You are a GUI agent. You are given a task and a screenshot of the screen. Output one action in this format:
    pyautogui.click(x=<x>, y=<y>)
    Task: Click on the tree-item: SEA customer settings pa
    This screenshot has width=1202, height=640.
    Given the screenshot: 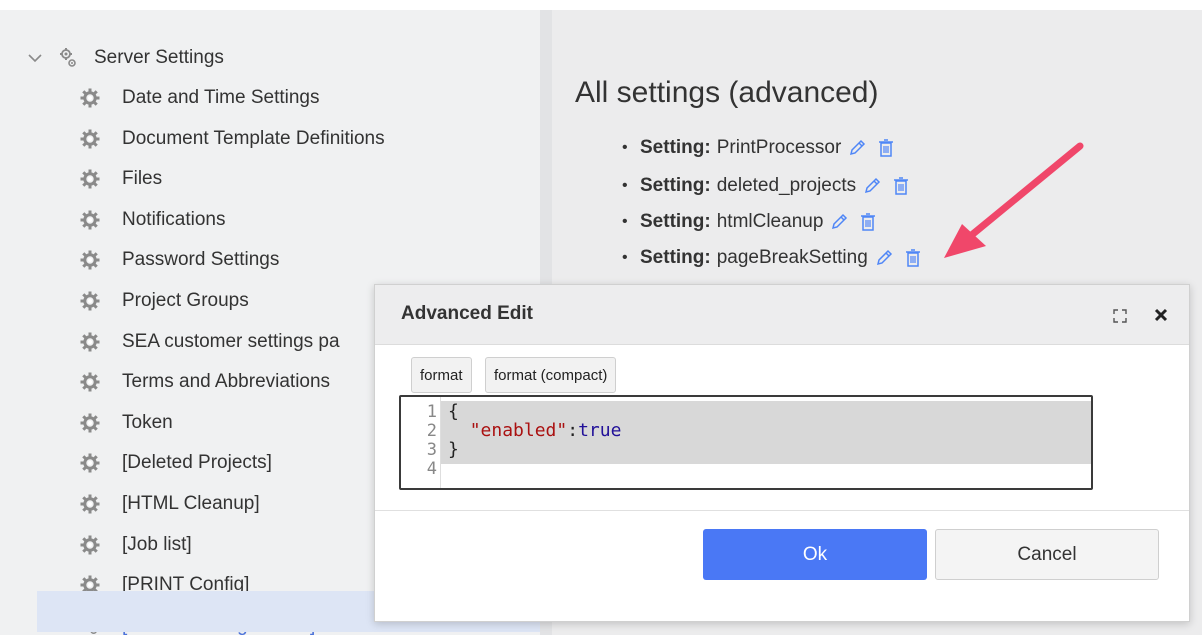 What is the action you would take?
    pyautogui.click(x=210, y=342)
    